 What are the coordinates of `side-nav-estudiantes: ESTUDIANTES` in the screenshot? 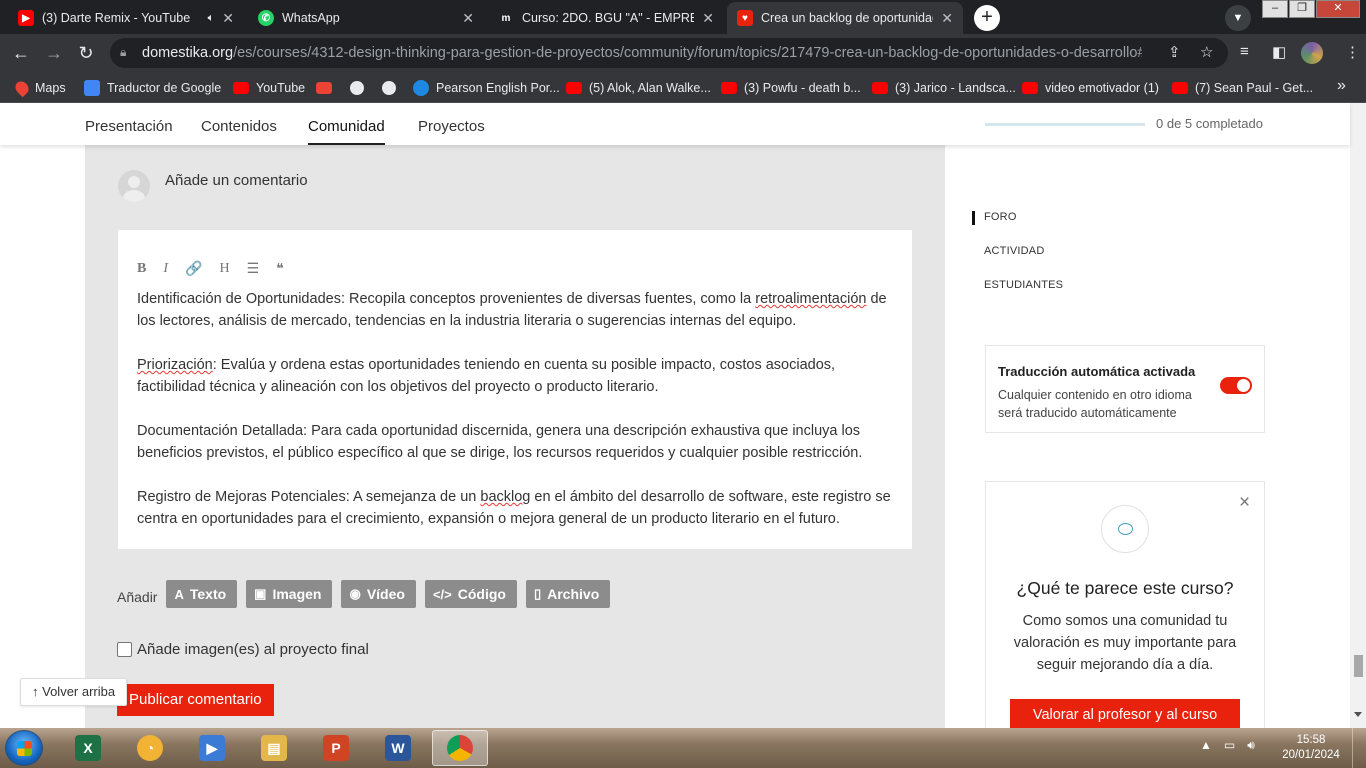 It's located at (1023, 285).